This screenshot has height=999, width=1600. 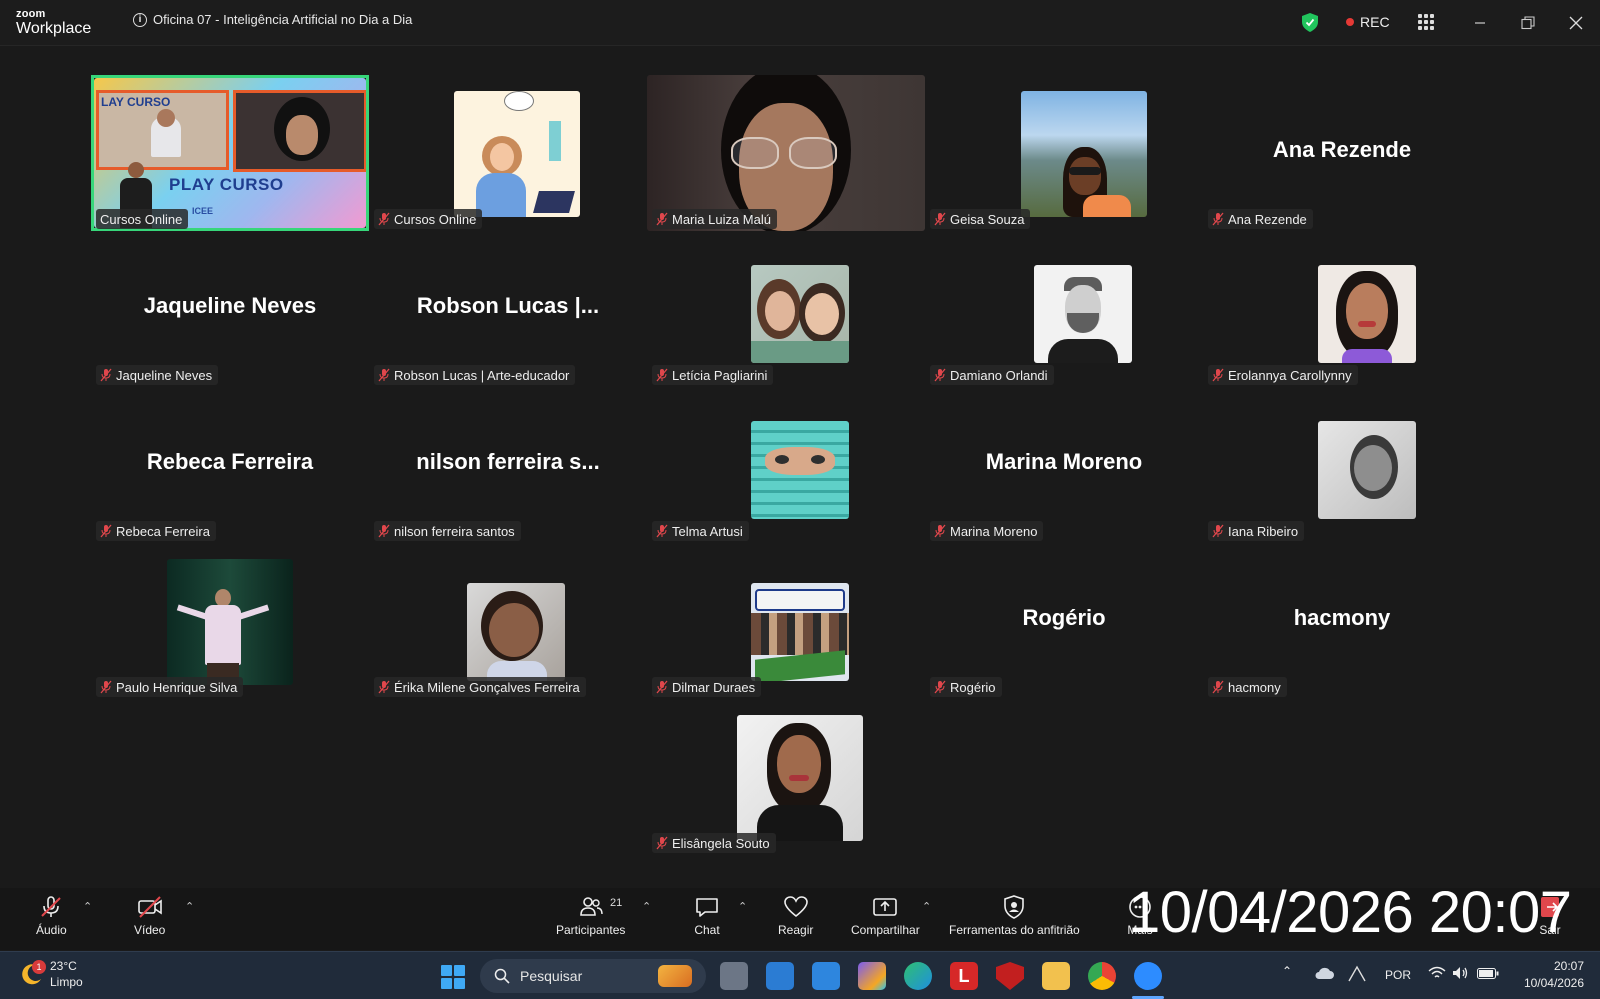 I want to click on video-tile: Rebeca Ferreira Rebeca Ferreira, so click(x=230, y=465).